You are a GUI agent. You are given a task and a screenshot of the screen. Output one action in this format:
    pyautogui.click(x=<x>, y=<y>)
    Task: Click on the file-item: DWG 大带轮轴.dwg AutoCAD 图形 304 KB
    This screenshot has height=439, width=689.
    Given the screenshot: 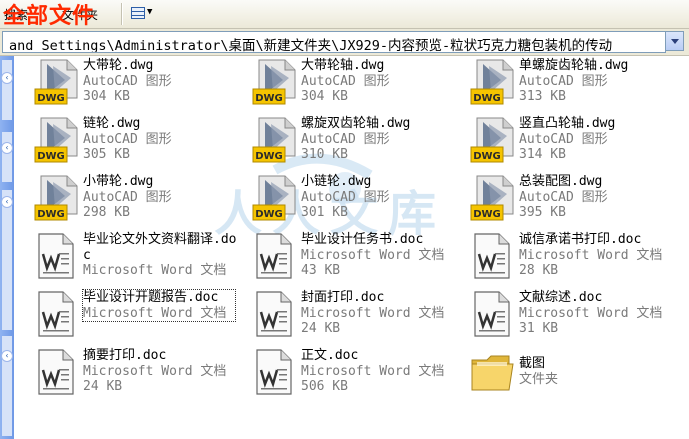 What is the action you would take?
    pyautogui.click(x=358, y=87)
    